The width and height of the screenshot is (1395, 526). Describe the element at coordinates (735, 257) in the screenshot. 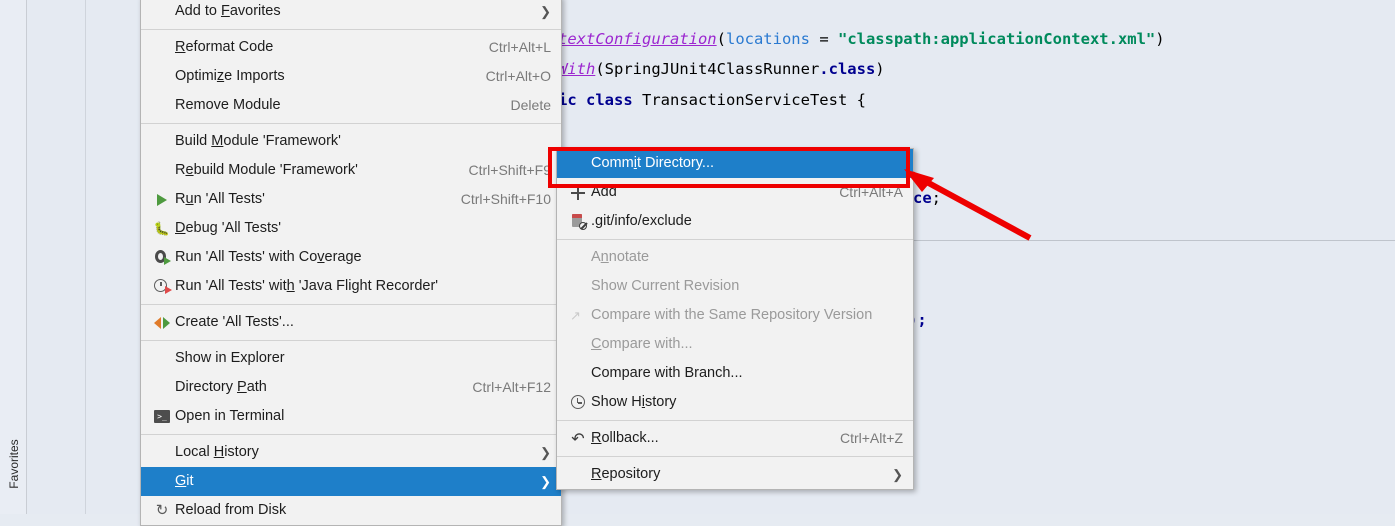

I see `menu-item-annotate: Annotate` at that location.